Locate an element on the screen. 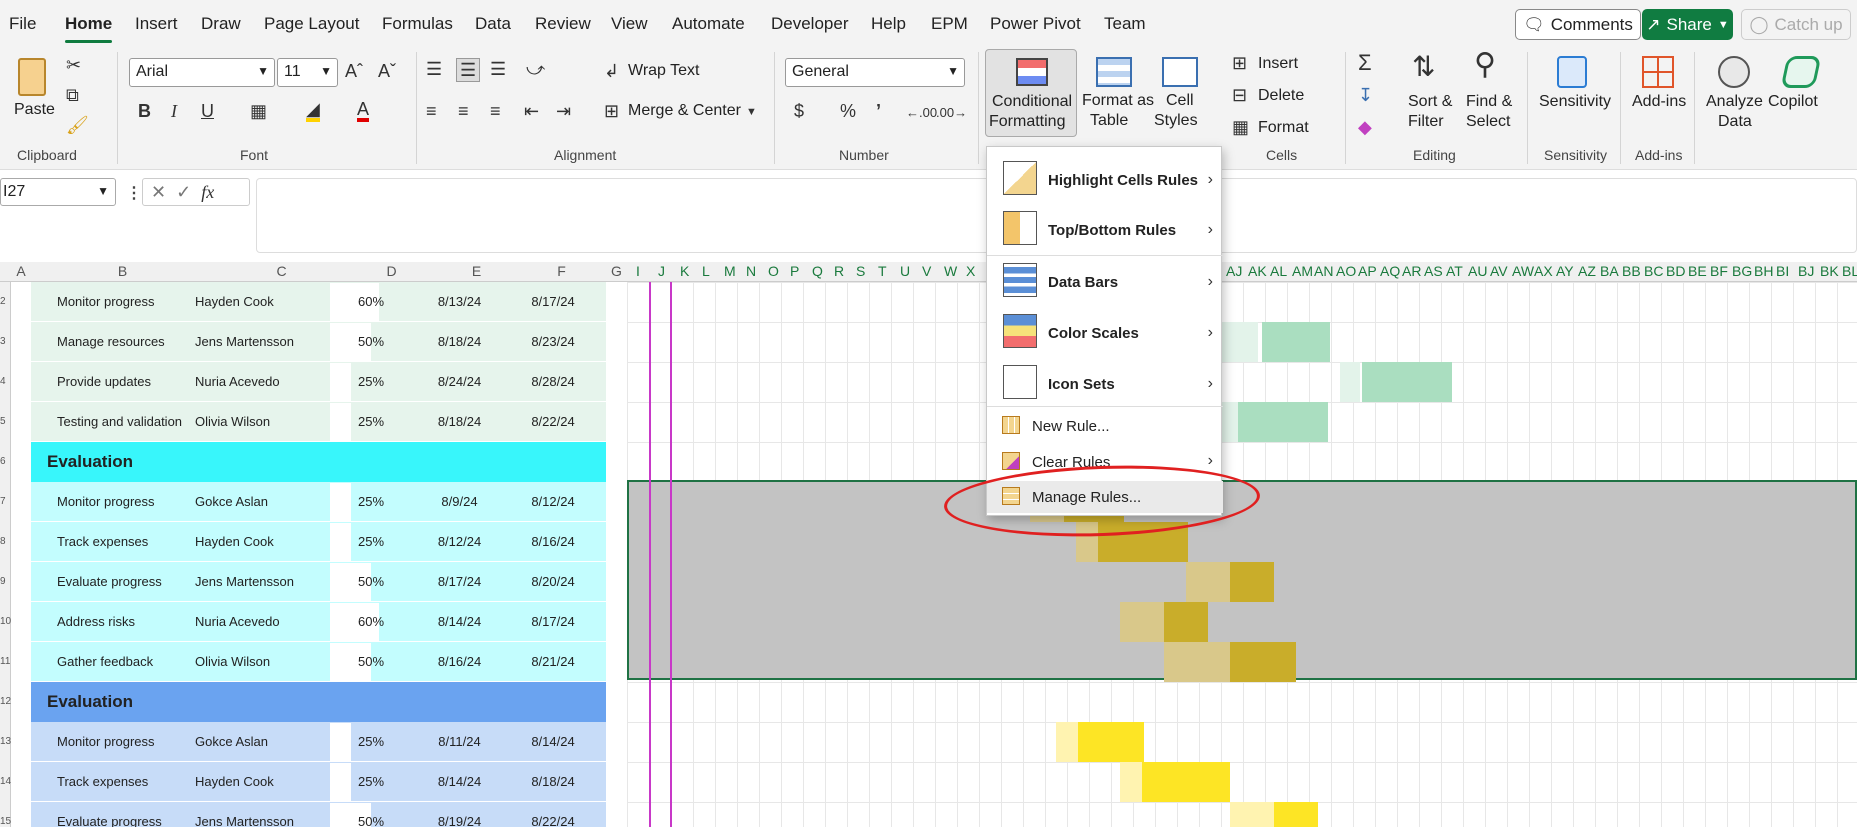  row-number: 5 is located at coordinates (5, 421).